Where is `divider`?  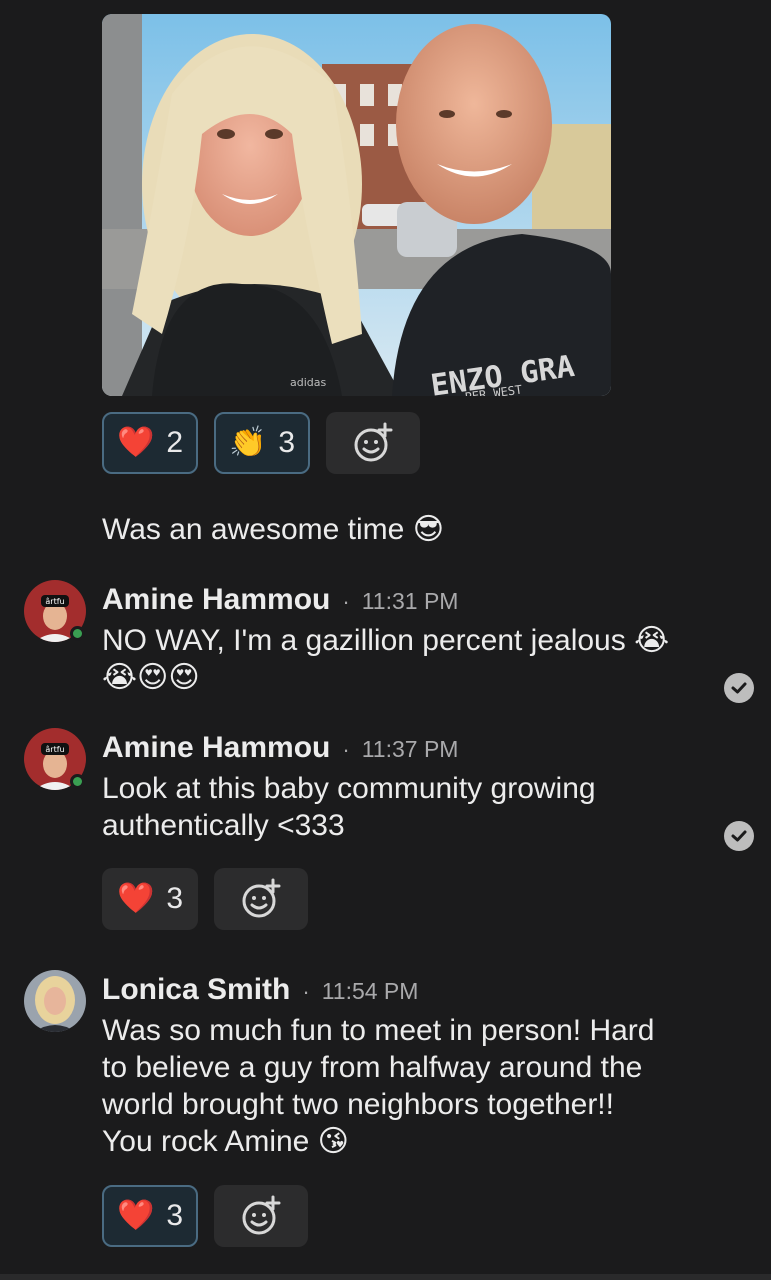
divider is located at coordinates (385, 1277).